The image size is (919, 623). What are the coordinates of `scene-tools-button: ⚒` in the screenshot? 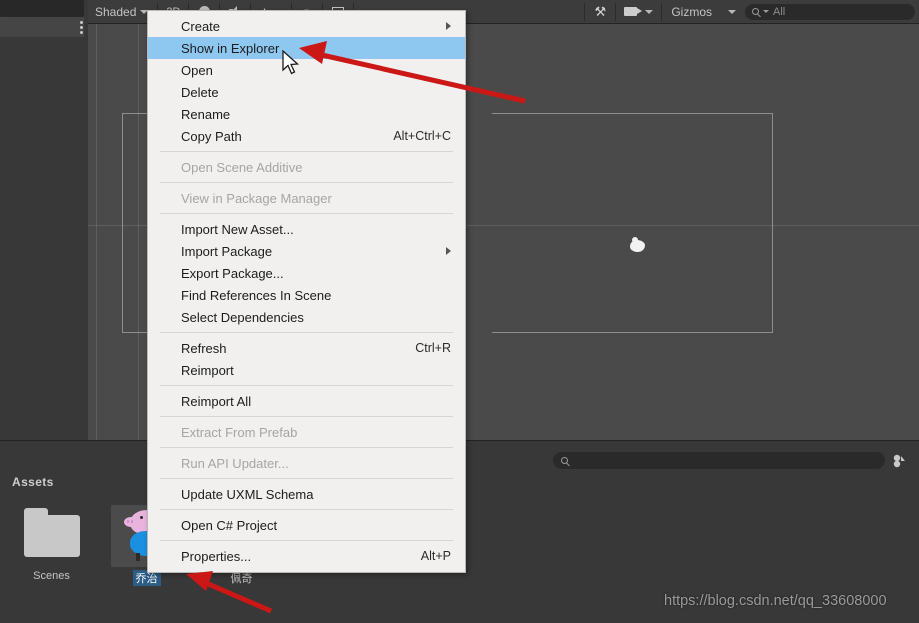 It's located at (600, 12).